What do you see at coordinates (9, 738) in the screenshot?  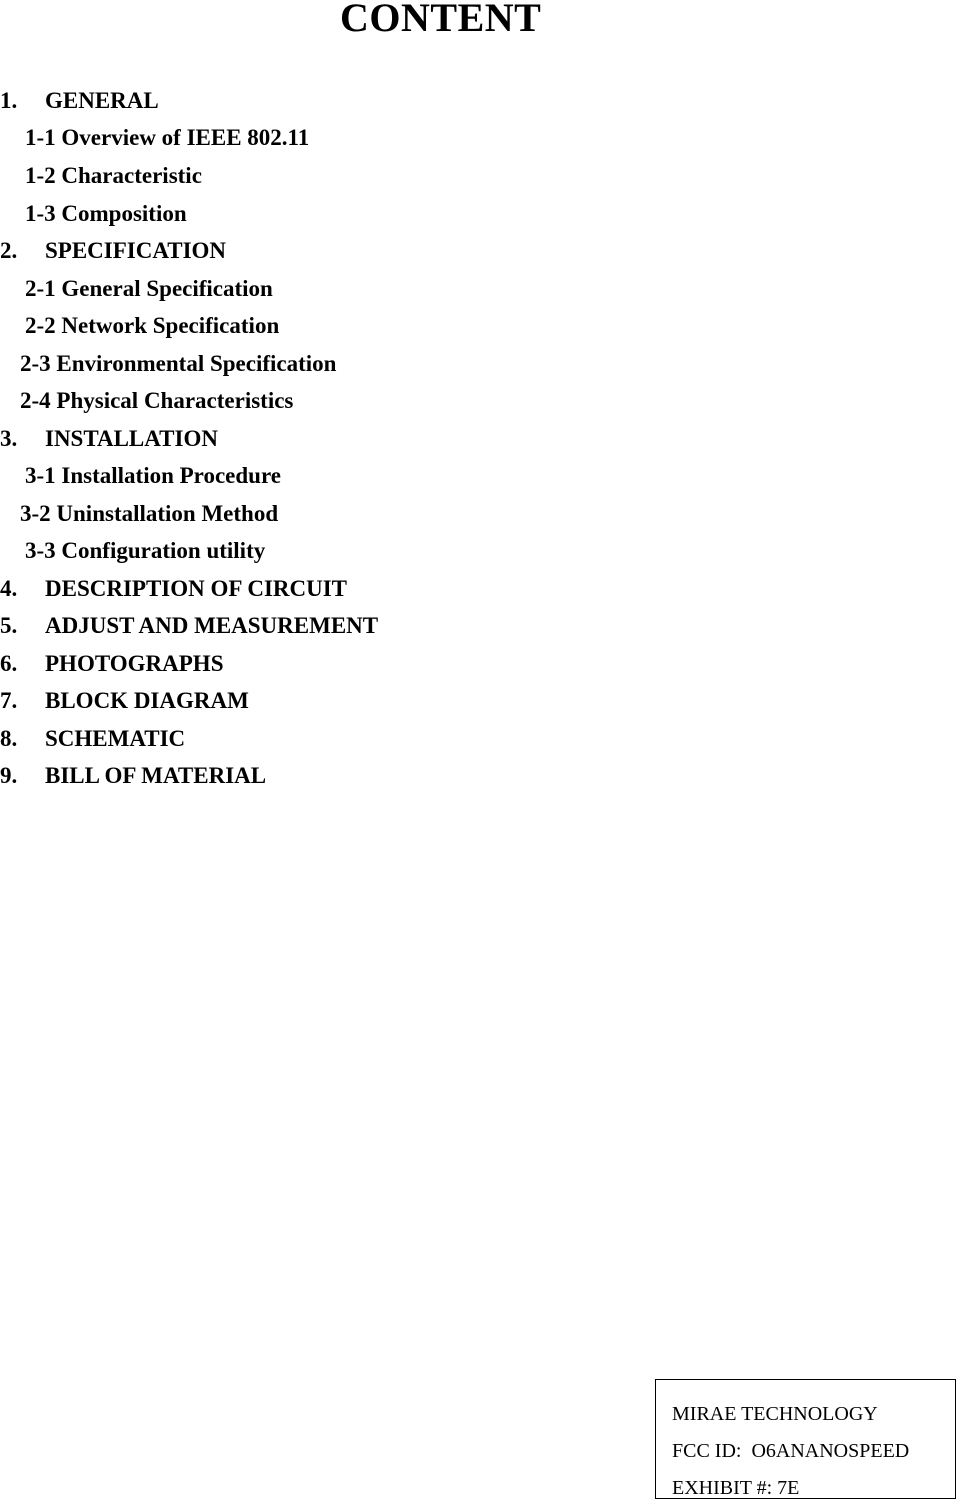 I see `toc-number: 8.` at bounding box center [9, 738].